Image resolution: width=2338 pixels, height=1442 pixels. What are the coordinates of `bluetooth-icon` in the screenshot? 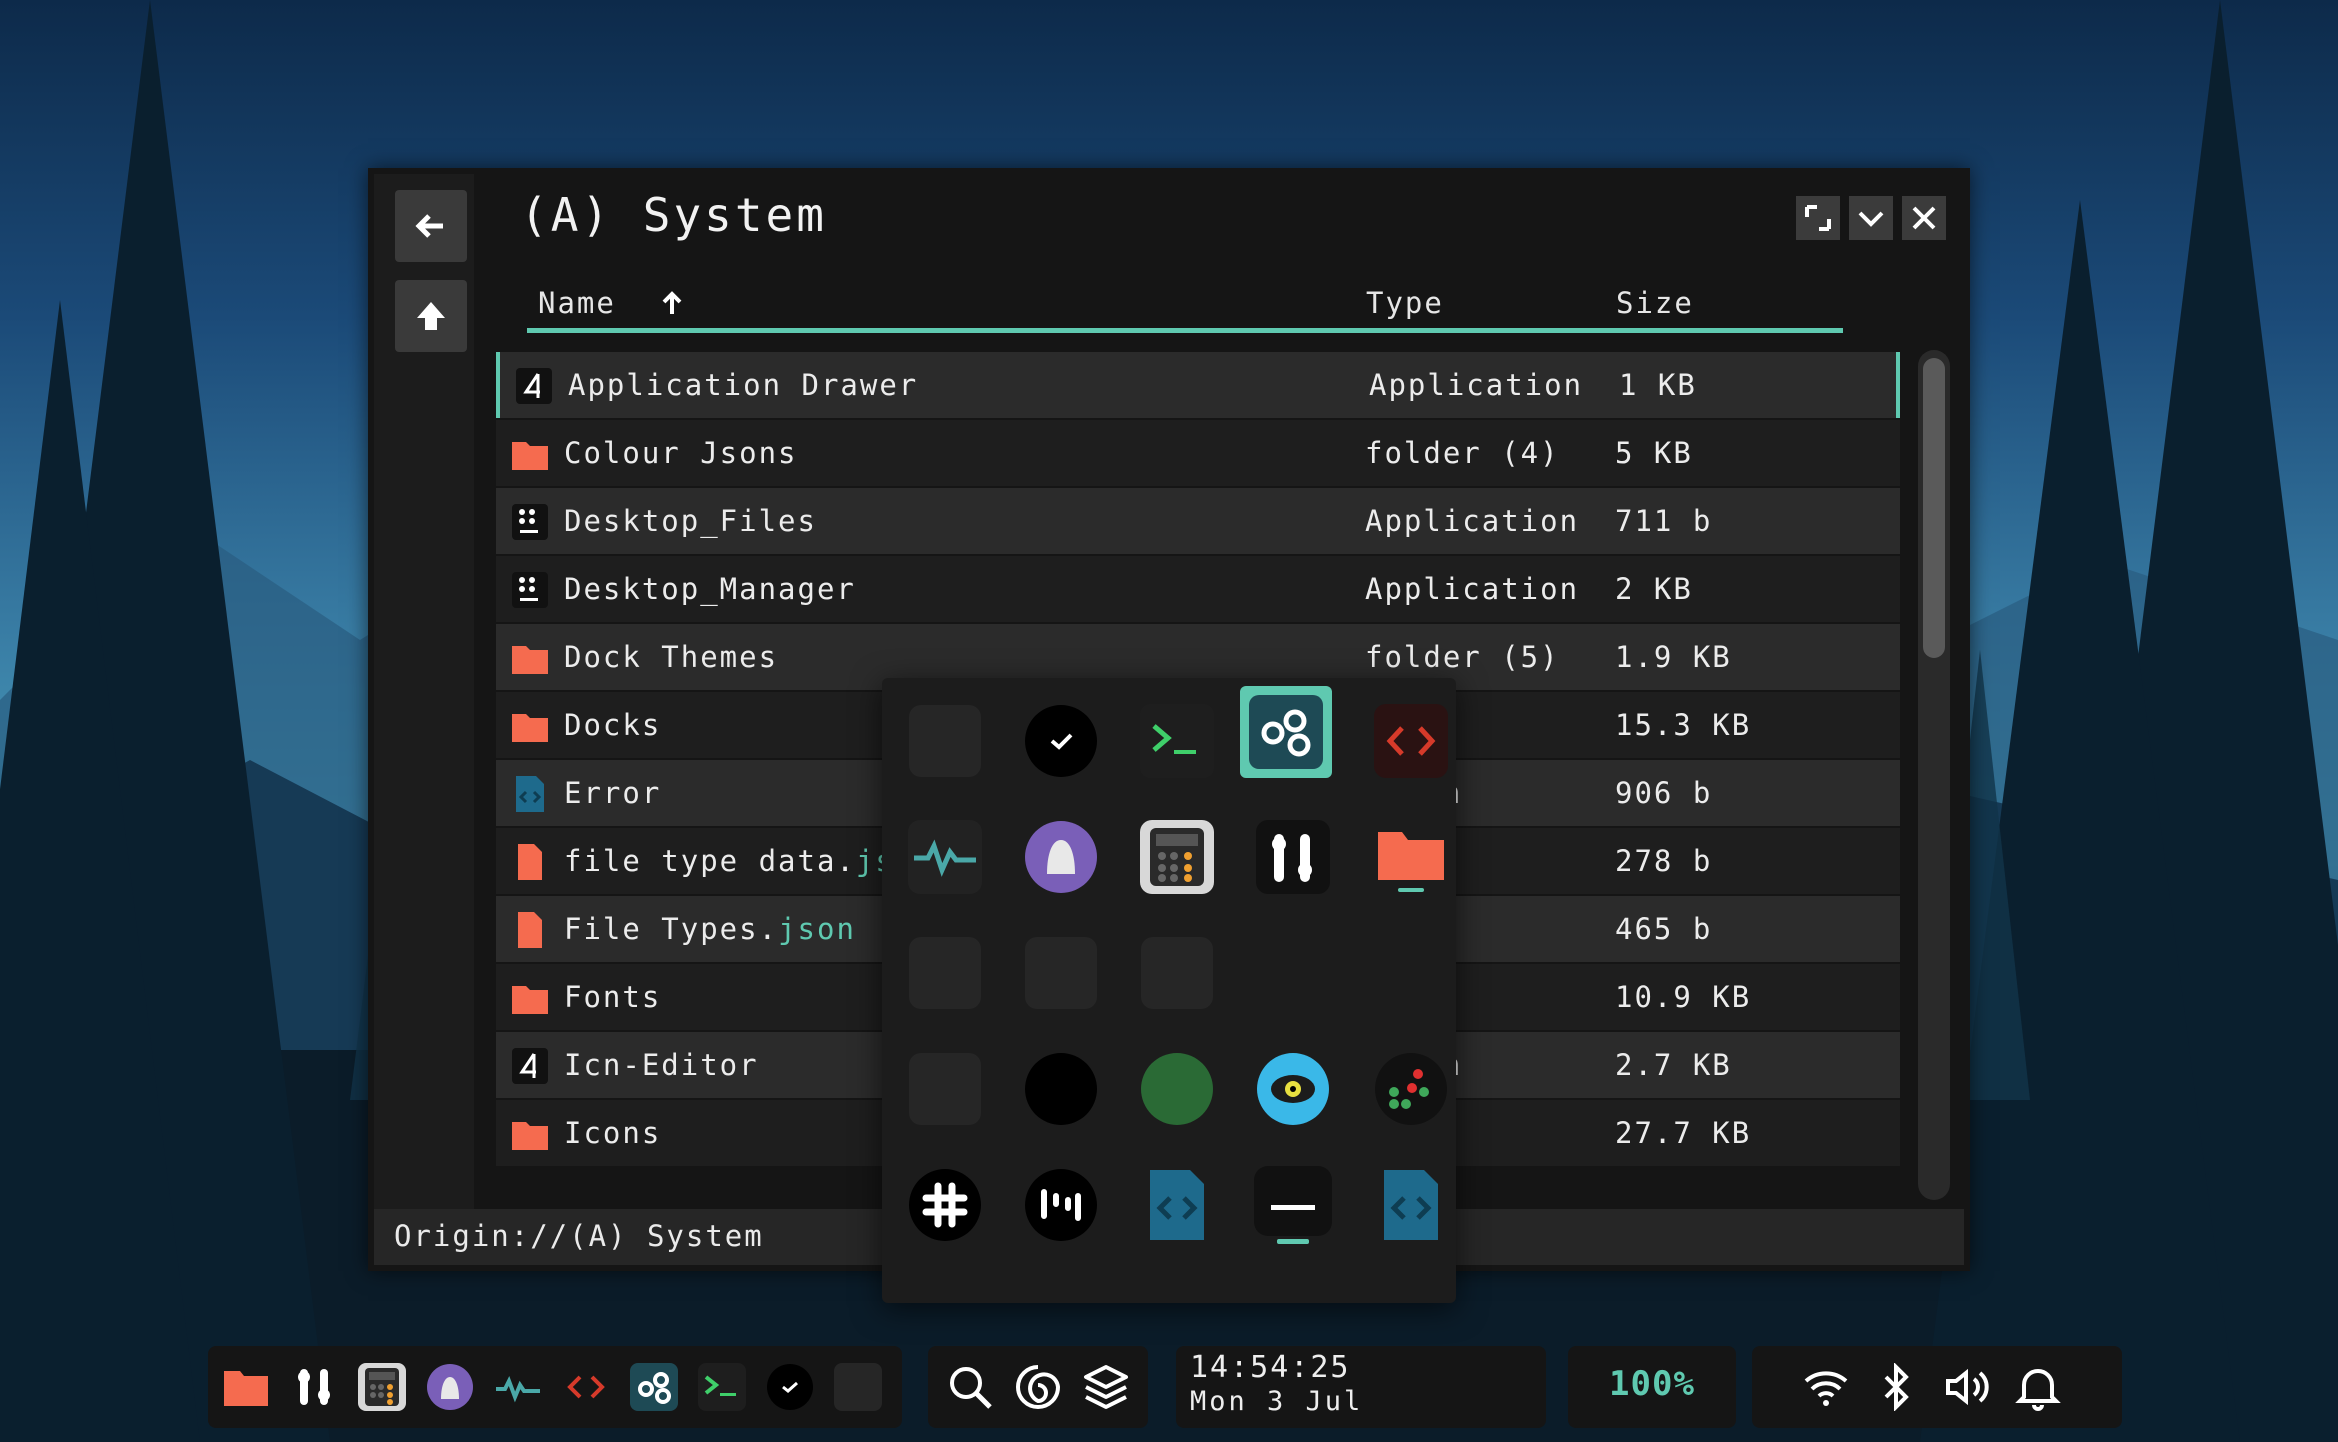 It's located at (1896, 1387).